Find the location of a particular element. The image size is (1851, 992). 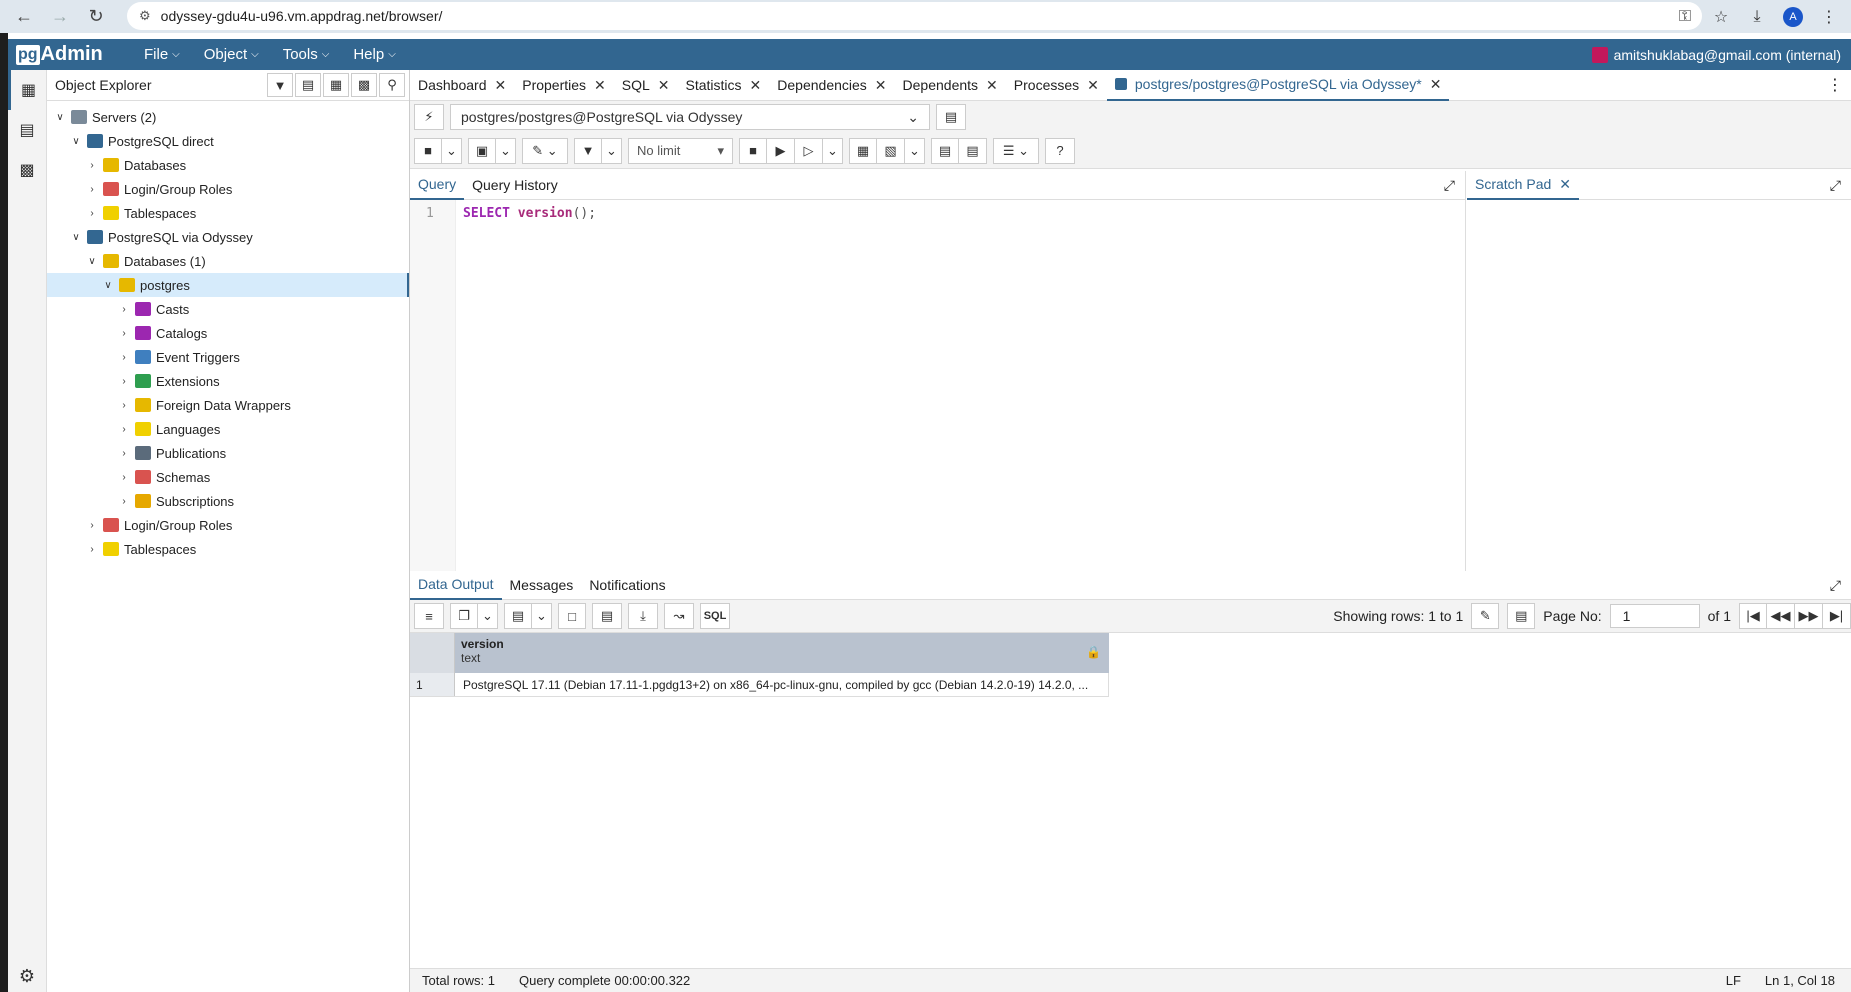

tree-item: ∨ Databases (1) is located at coordinates (228, 261).